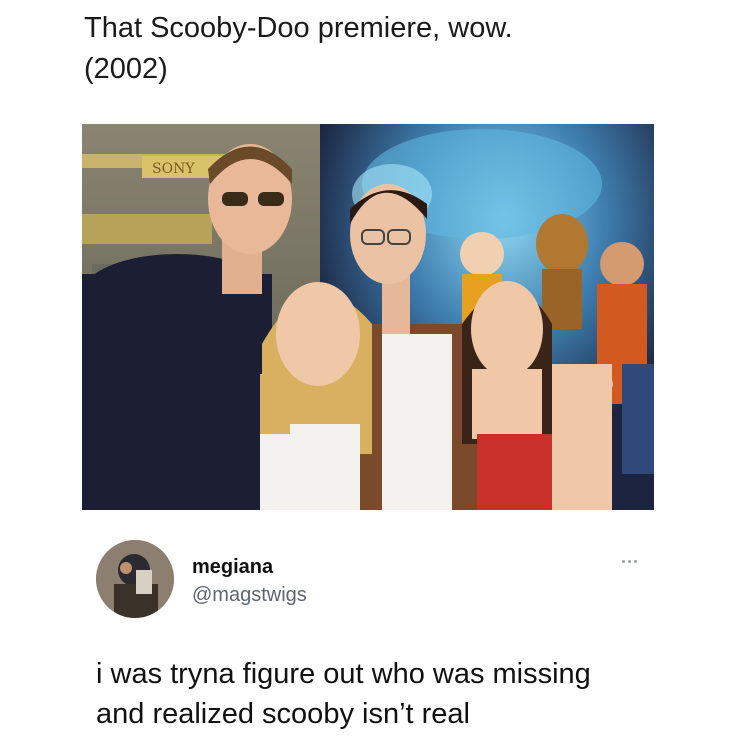  What do you see at coordinates (232, 567) in the screenshot?
I see `display-name: megiana` at bounding box center [232, 567].